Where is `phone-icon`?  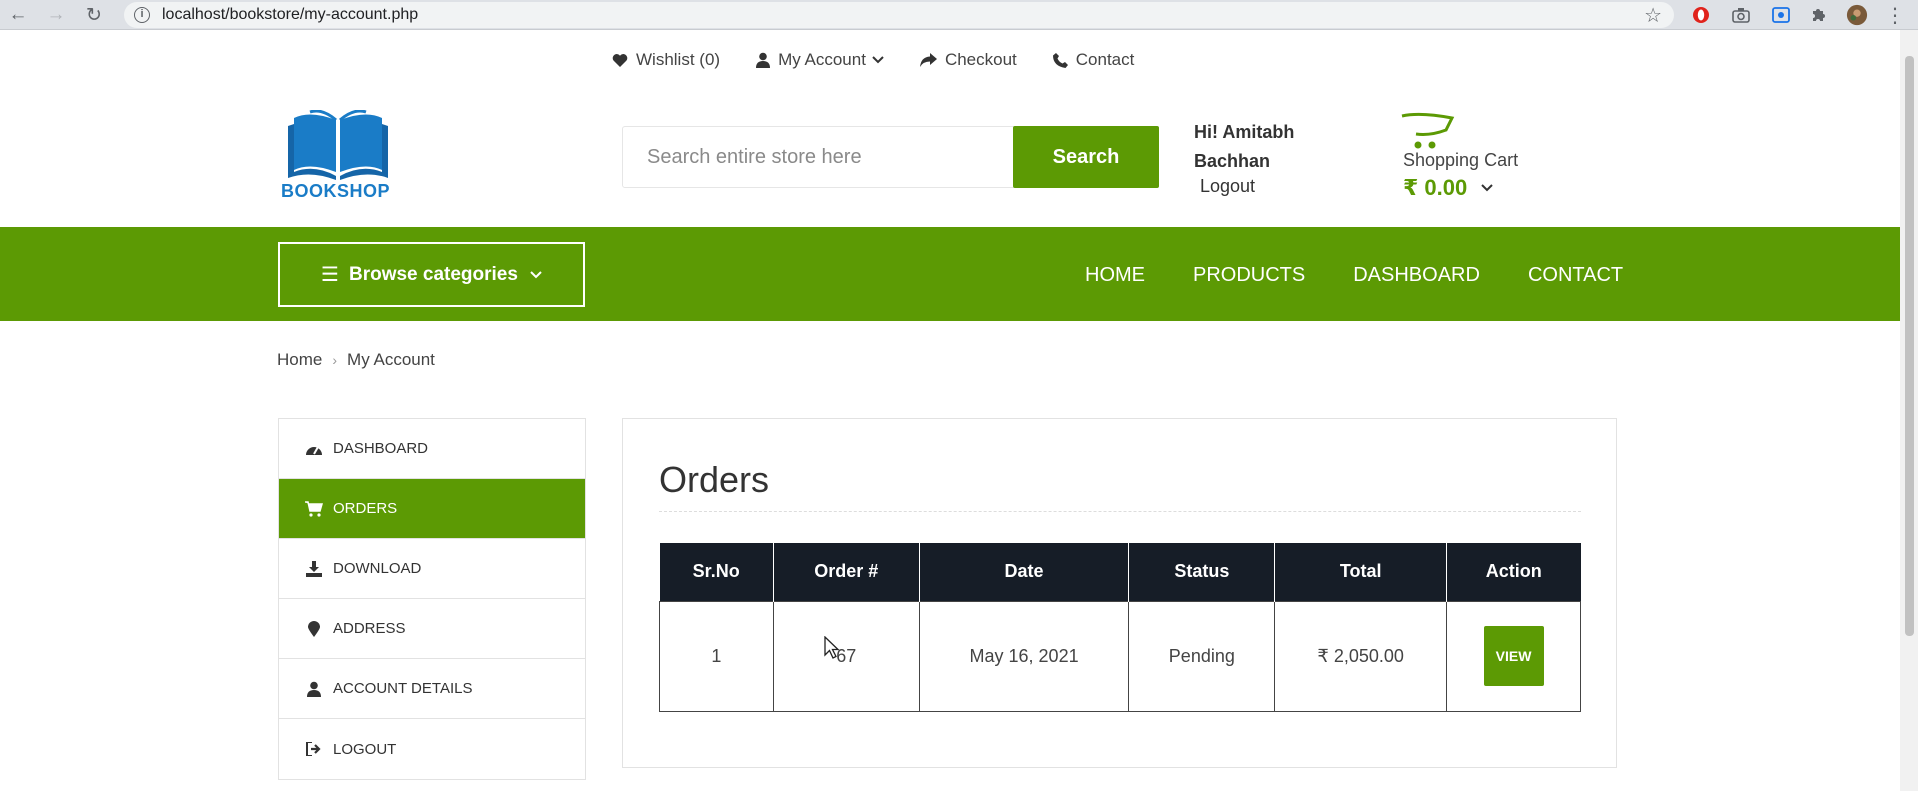
phone-icon is located at coordinates (1060, 60).